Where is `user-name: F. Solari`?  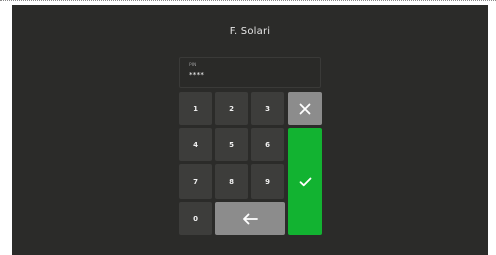 user-name: F. Solari is located at coordinates (250, 31).